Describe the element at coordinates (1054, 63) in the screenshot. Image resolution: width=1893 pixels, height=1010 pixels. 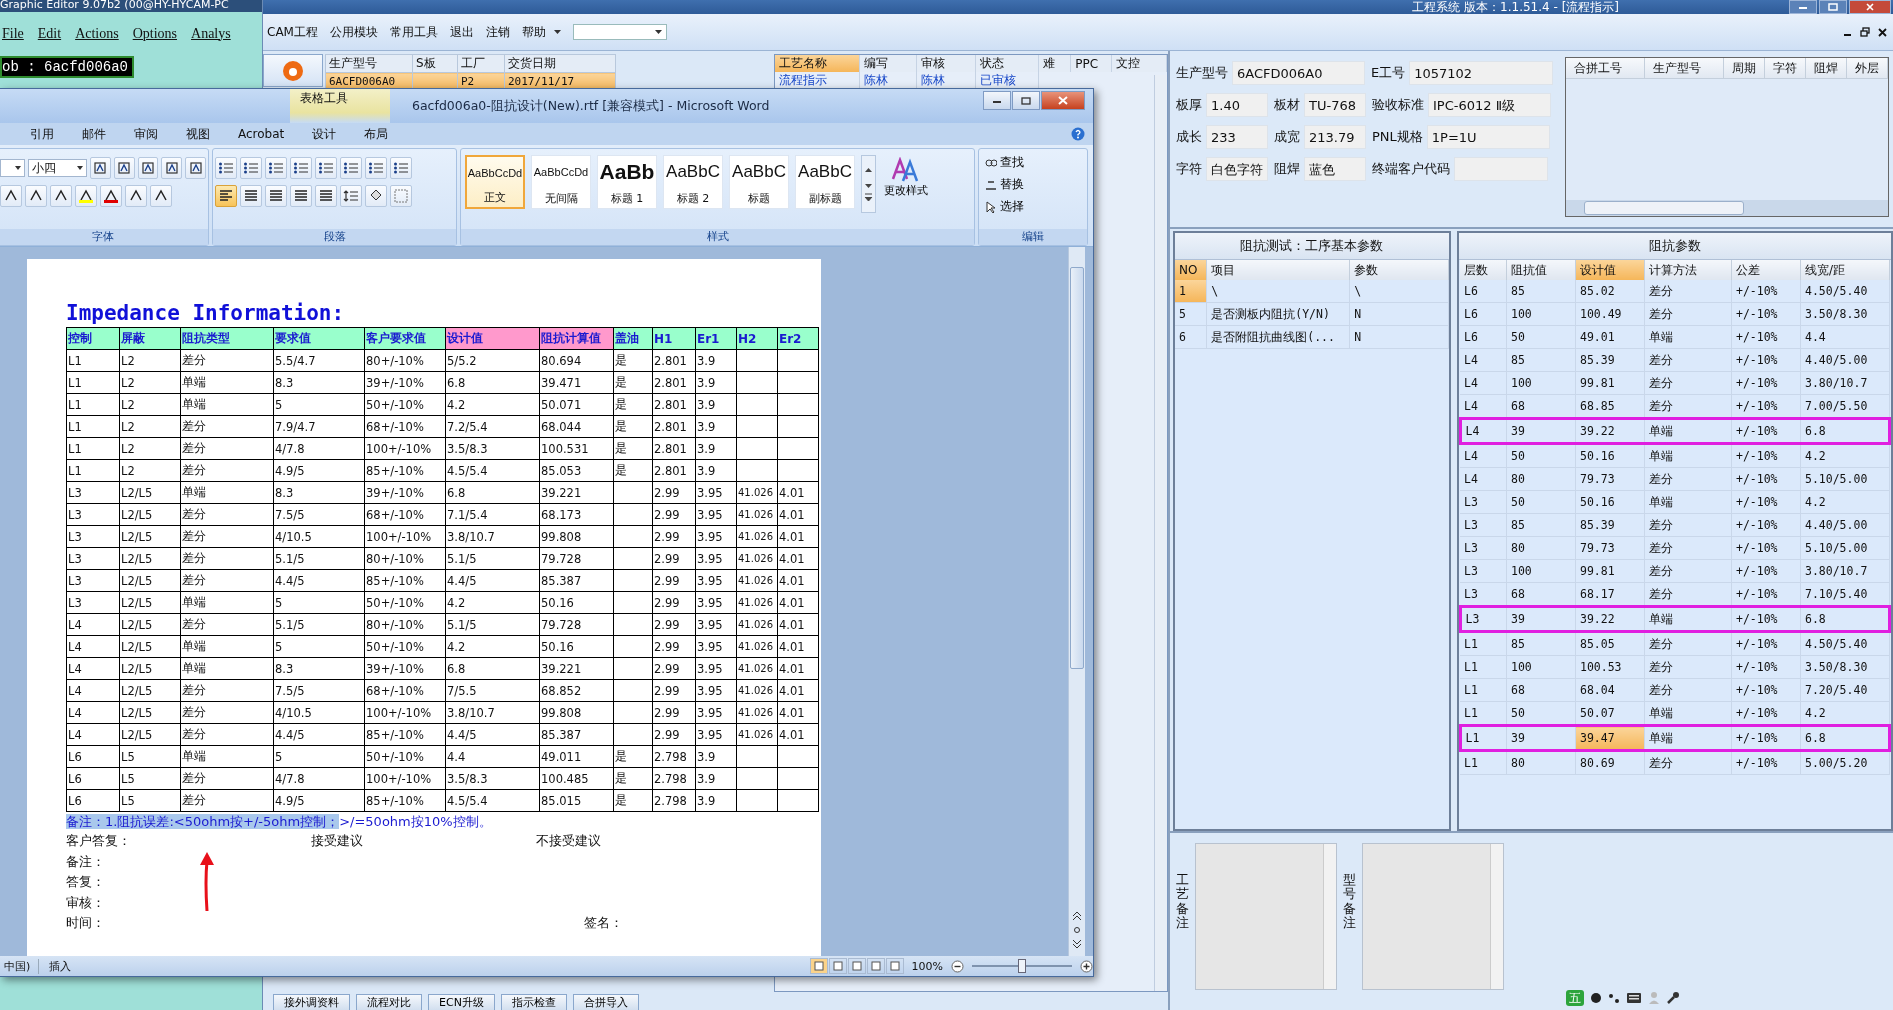
I see `column-header: 难` at that location.